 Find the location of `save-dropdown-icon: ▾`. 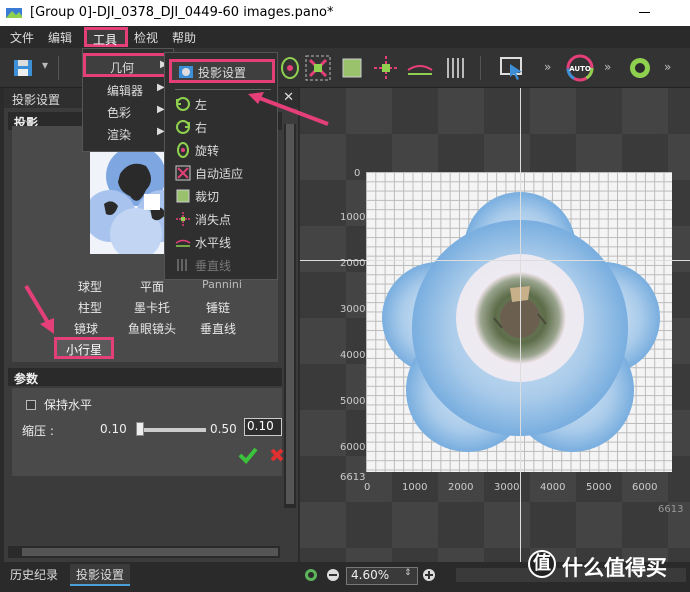

save-dropdown-icon: ▾ is located at coordinates (45, 65).